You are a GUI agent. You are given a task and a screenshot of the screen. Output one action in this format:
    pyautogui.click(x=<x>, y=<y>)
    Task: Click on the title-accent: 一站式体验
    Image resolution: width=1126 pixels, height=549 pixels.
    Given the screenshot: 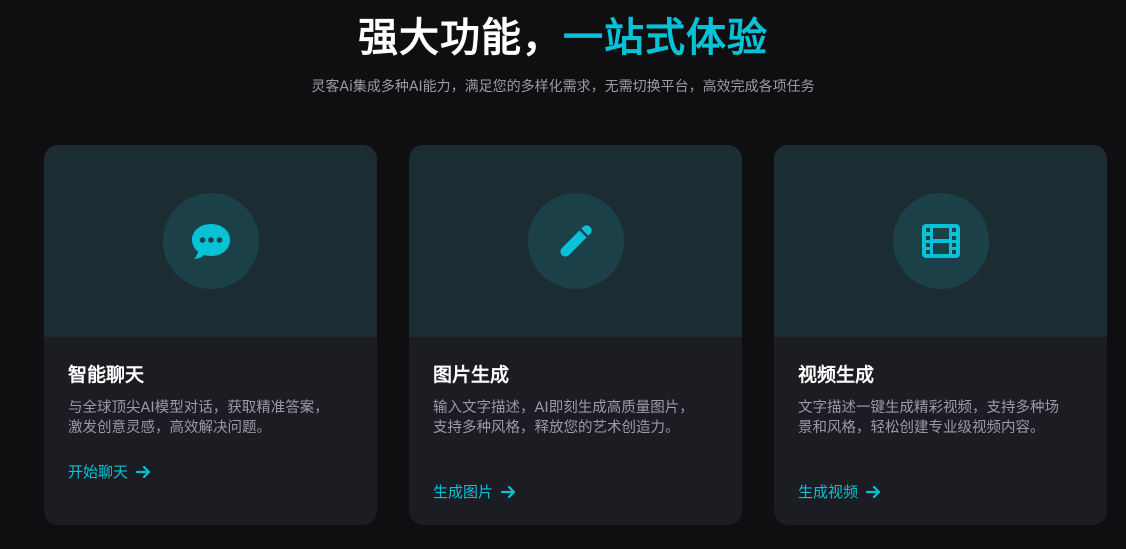 What is the action you would take?
    pyautogui.click(x=665, y=38)
    